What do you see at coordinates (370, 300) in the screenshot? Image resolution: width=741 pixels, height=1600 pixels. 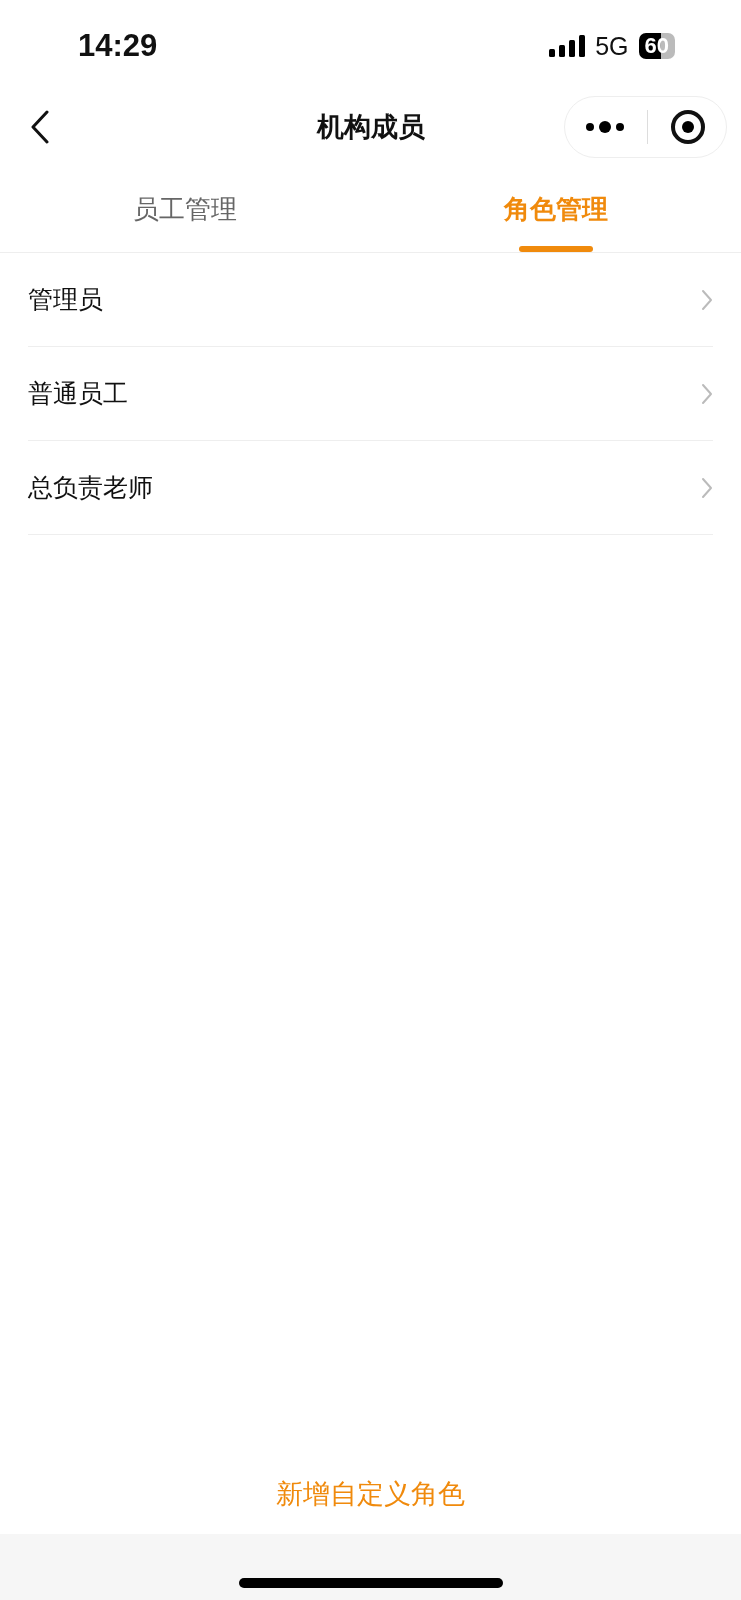 I see `role-item: 管理员` at bounding box center [370, 300].